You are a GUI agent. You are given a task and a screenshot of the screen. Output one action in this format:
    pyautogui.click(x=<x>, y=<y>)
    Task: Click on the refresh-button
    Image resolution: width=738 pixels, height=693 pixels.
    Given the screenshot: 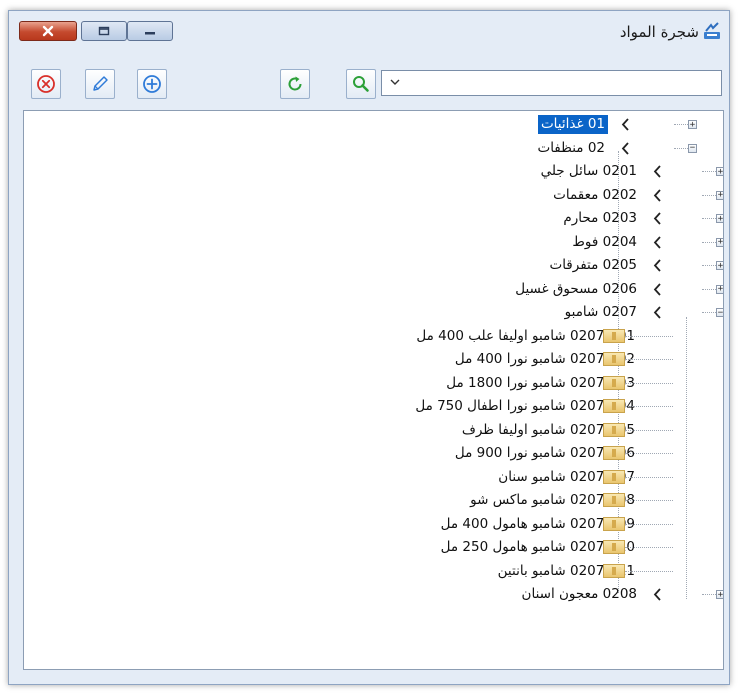 What is the action you would take?
    pyautogui.click(x=295, y=84)
    